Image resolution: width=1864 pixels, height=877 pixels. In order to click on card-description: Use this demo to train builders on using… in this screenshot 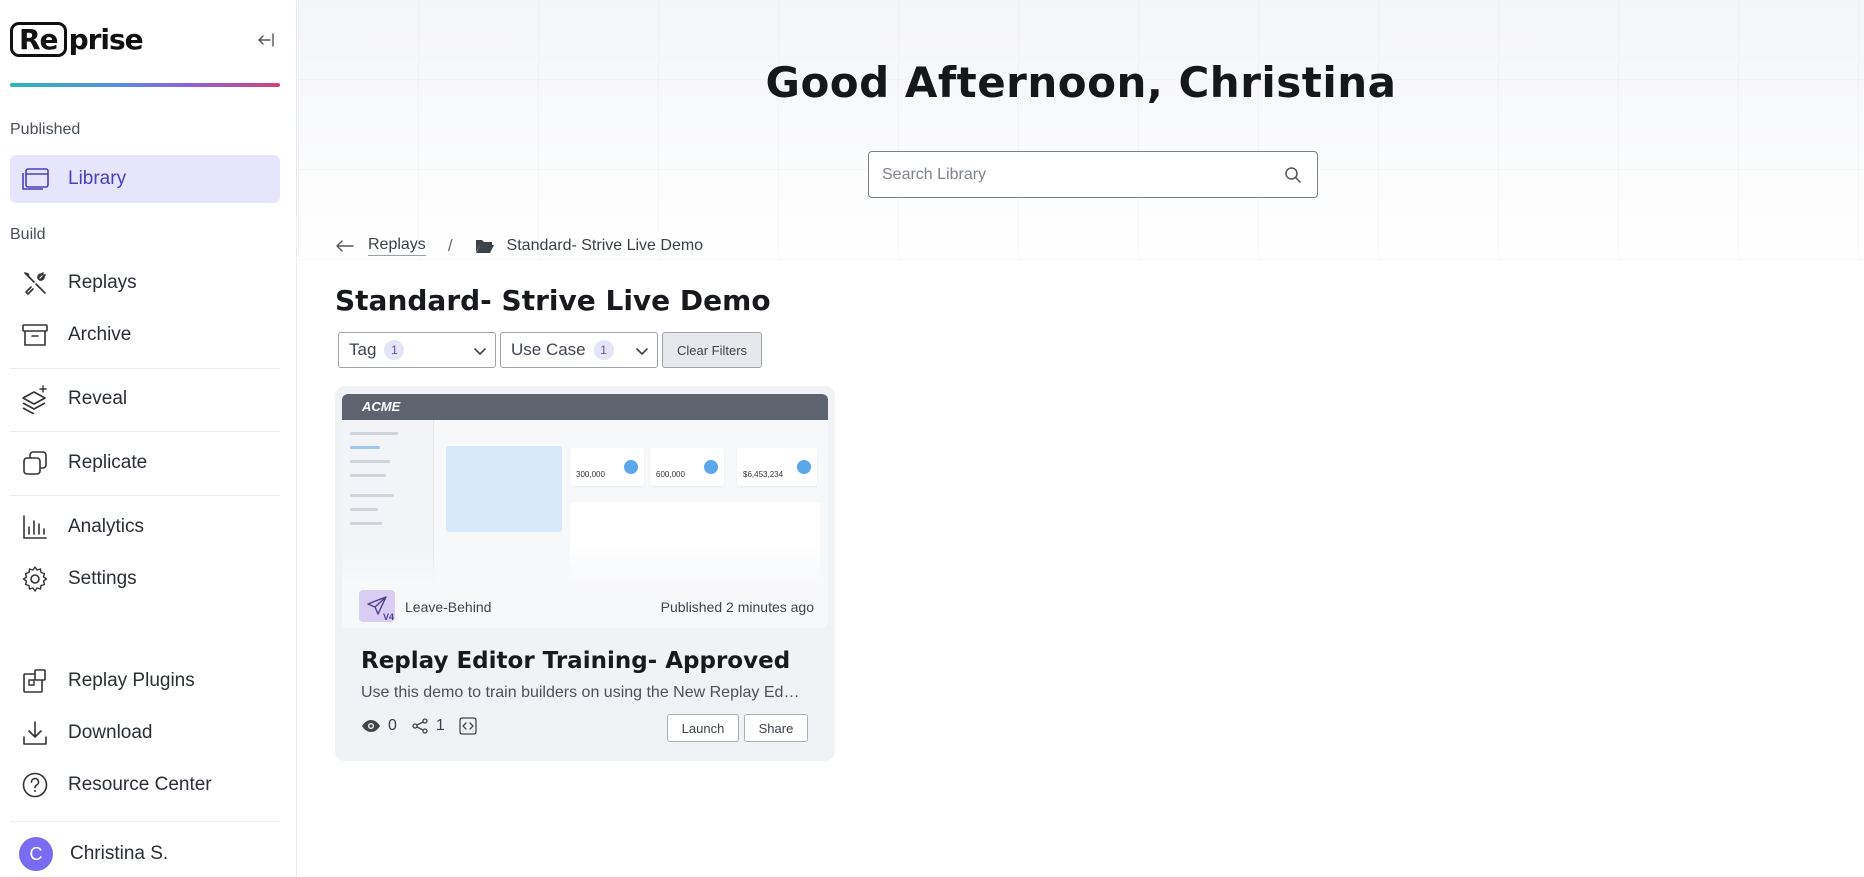, I will do `click(581, 692)`.